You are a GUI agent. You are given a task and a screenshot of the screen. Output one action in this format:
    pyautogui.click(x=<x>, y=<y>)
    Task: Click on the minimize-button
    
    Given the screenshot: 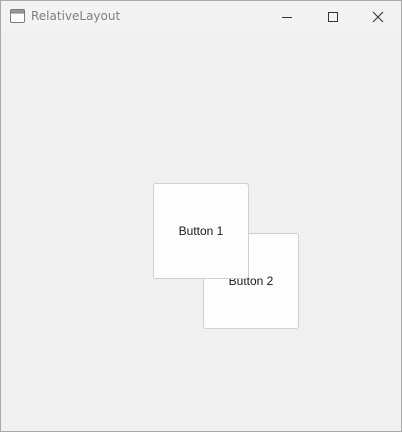 What is the action you would take?
    pyautogui.click(x=287, y=16)
    